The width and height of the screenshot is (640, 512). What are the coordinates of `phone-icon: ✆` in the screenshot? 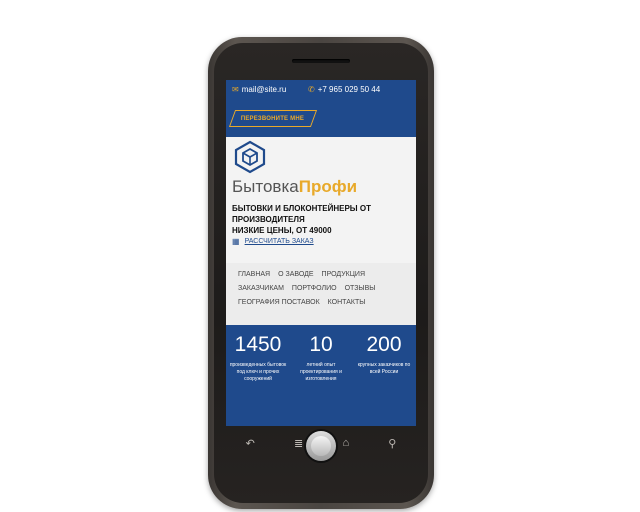 It's located at (311, 89).